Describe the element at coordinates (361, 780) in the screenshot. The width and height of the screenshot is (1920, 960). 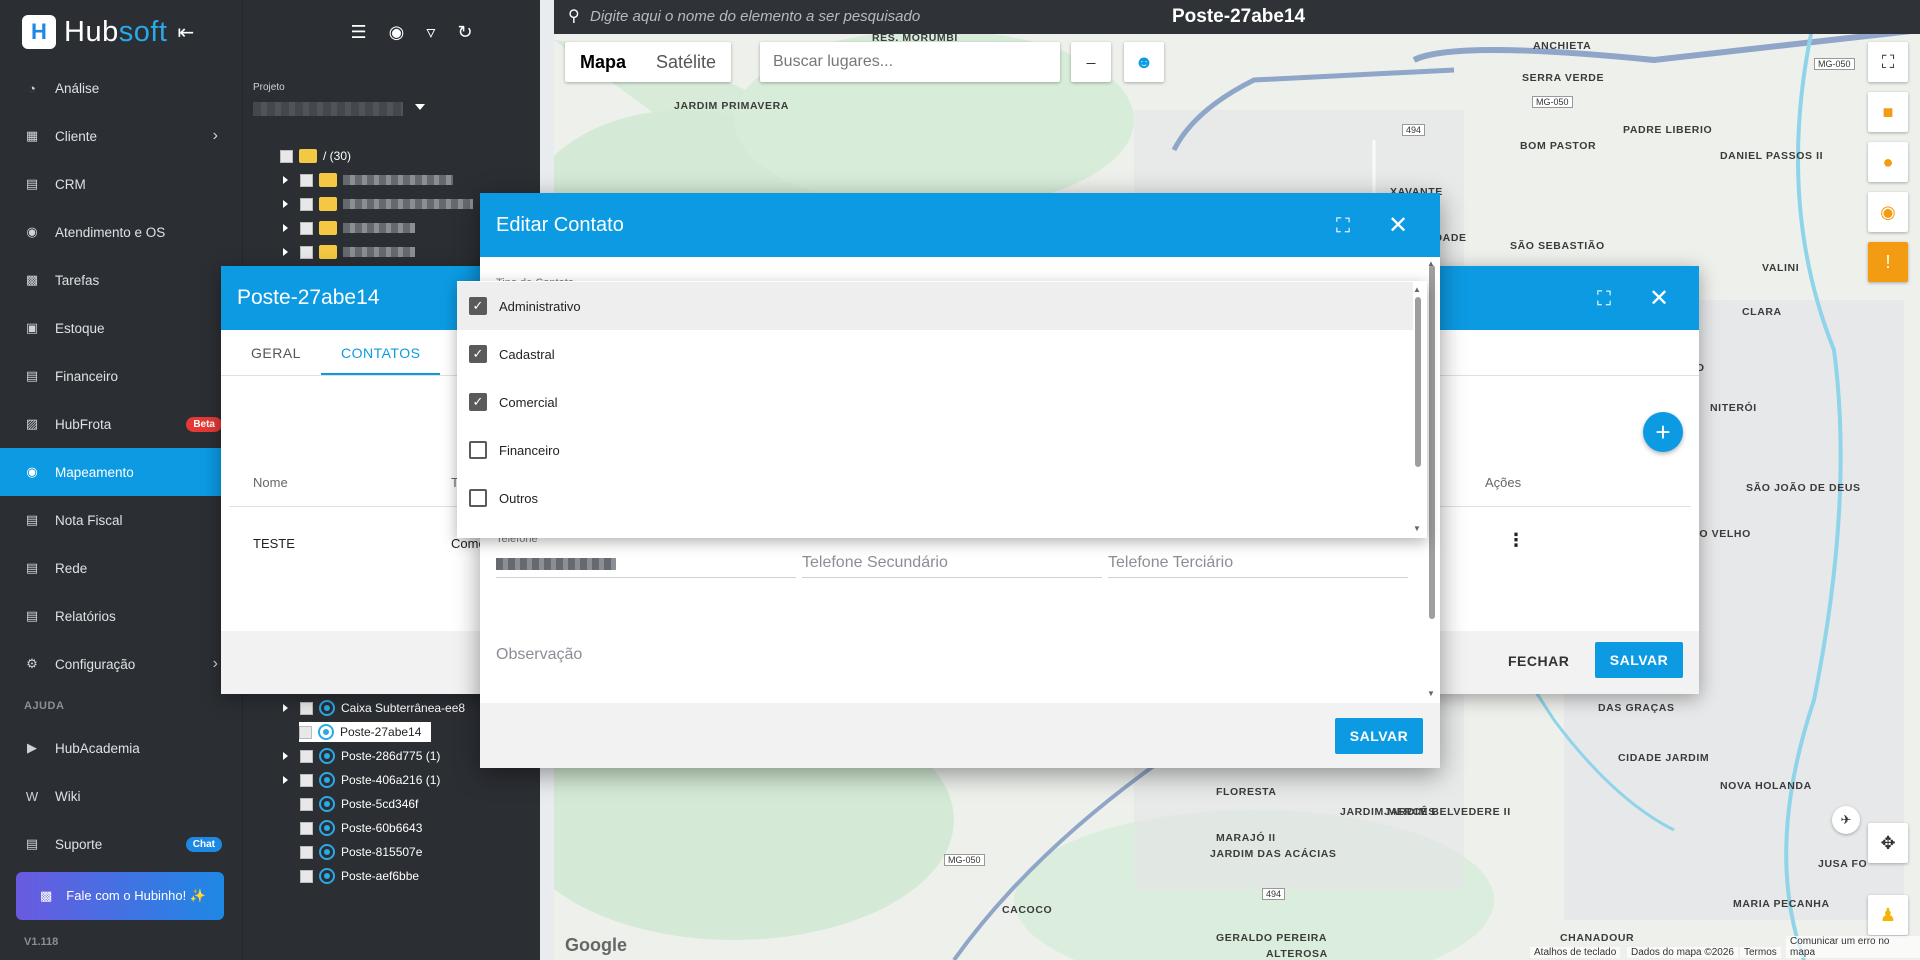
I see `tree-element-row: Poste-406a216 (1)` at that location.